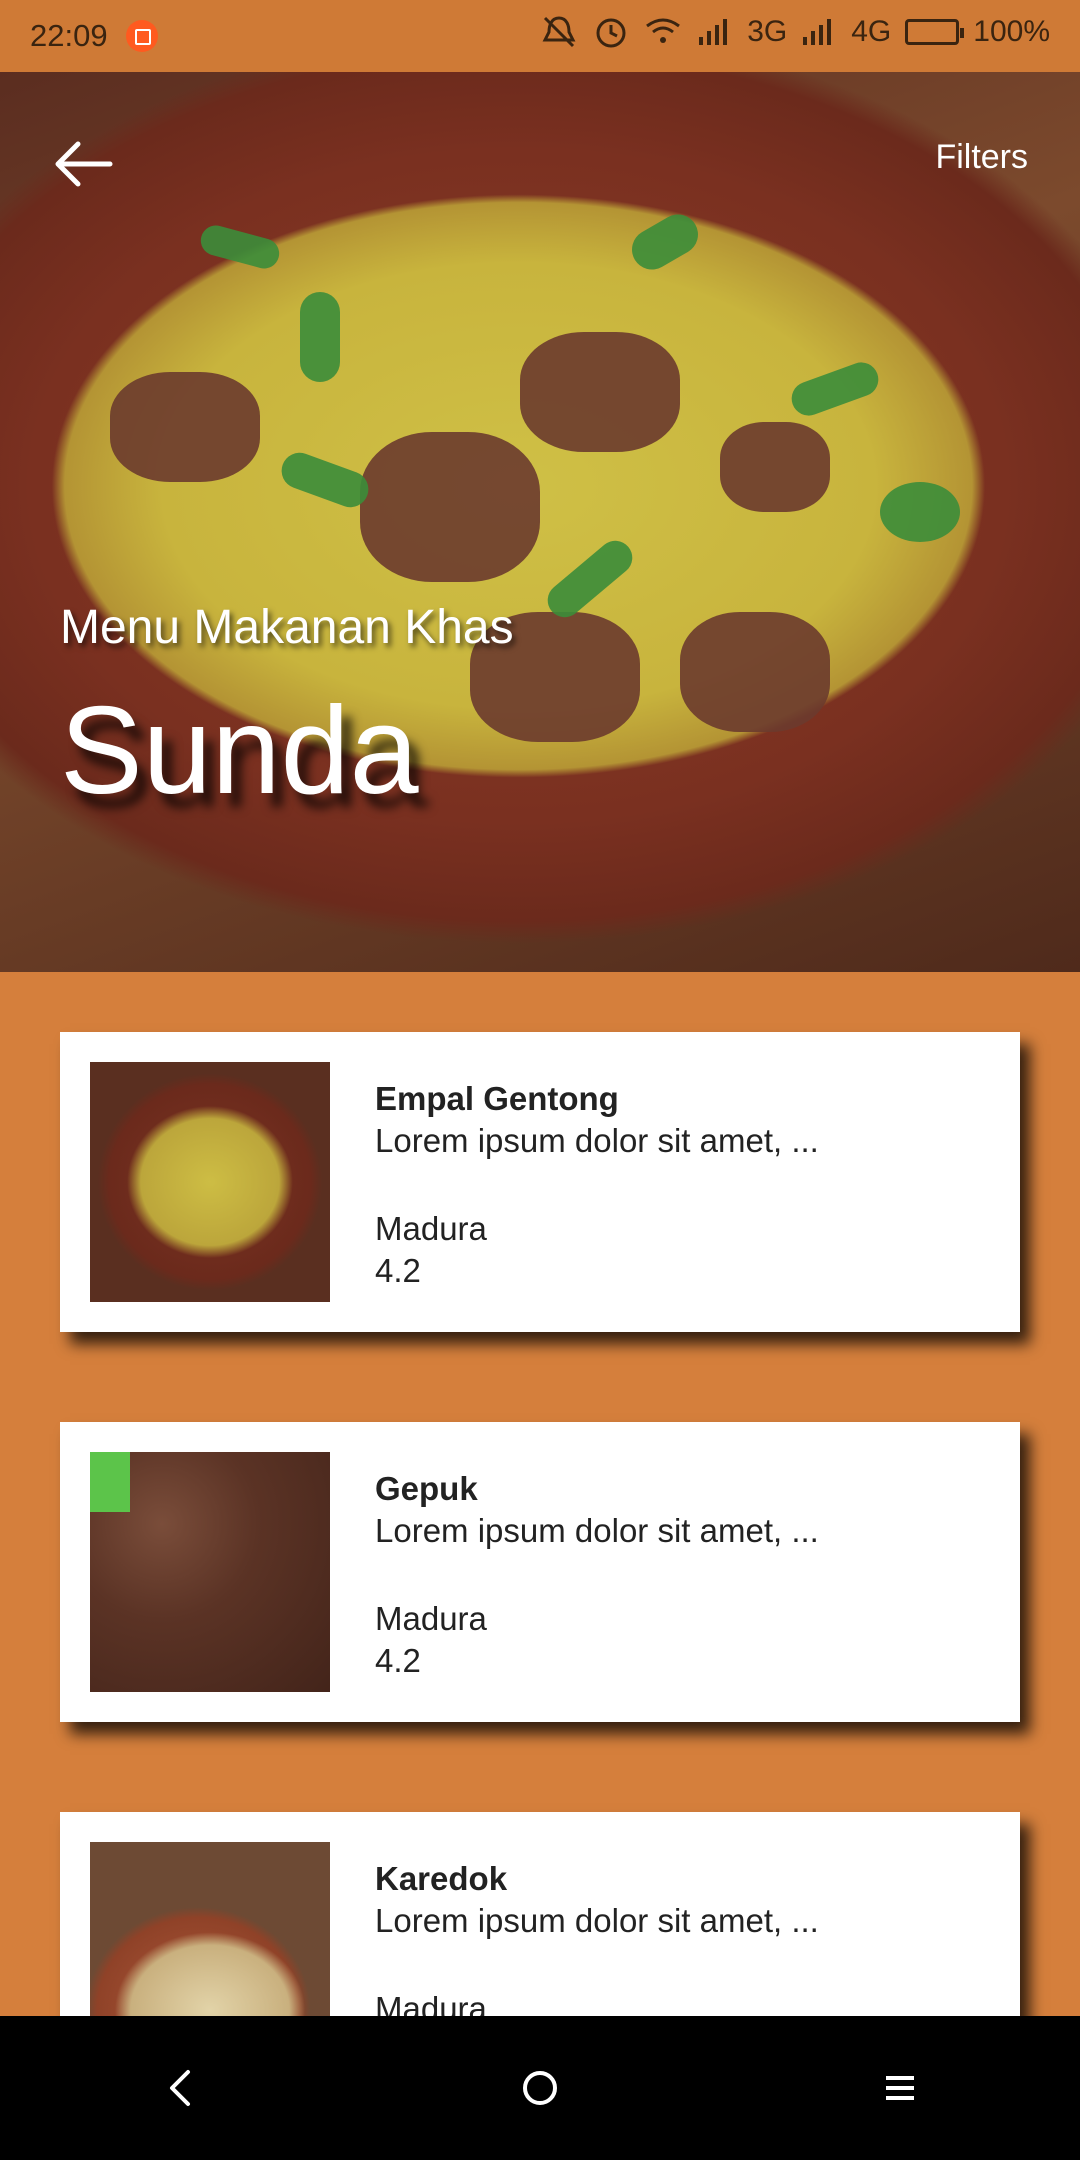 Image resolution: width=1080 pixels, height=2160 pixels. I want to click on wifi-icon, so click(663, 30).